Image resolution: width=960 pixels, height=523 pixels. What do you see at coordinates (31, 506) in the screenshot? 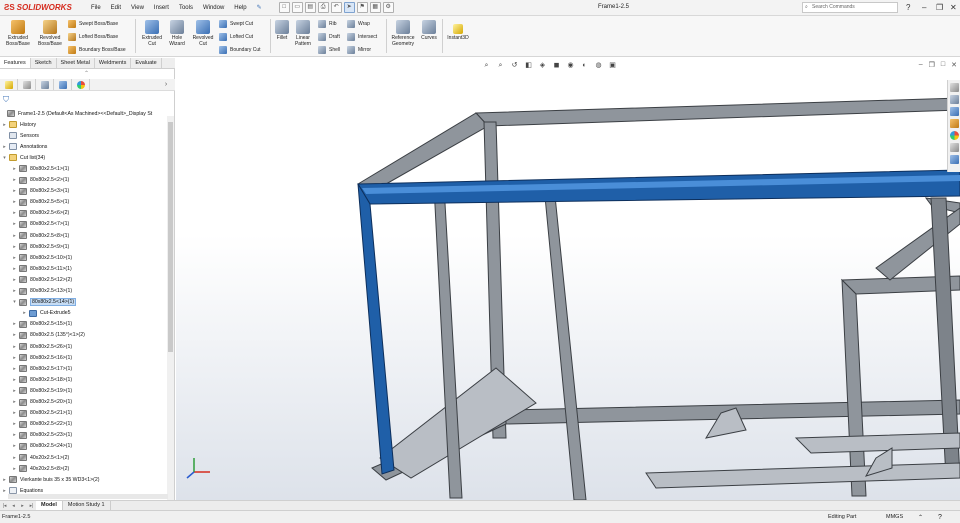
I see `last-tab-icon: ▸|` at bounding box center [31, 506].